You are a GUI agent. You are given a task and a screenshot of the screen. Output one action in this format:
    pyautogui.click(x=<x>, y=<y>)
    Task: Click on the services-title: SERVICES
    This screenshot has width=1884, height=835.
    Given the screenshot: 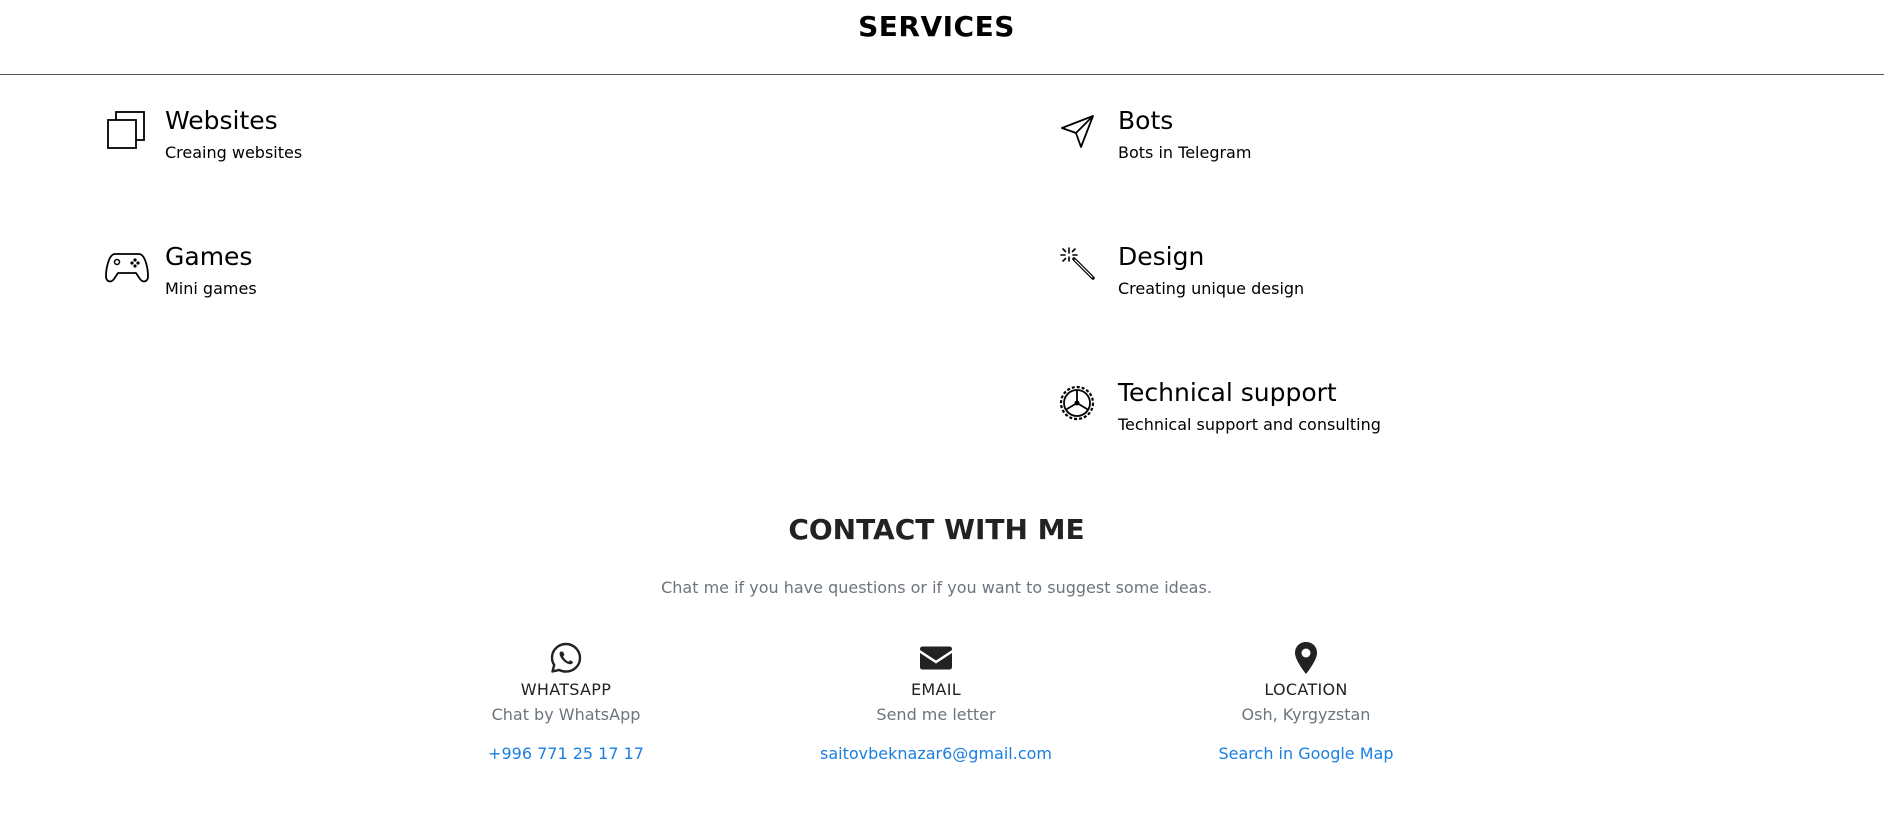 What is the action you would take?
    pyautogui.click(x=936, y=26)
    